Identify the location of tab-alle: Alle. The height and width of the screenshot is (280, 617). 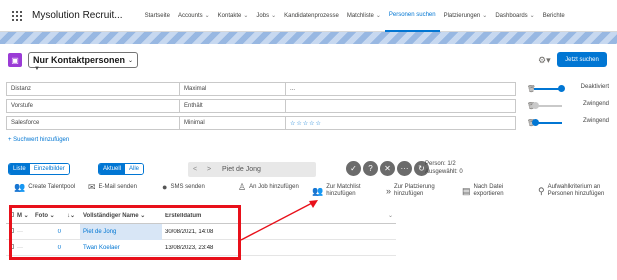
(134, 169).